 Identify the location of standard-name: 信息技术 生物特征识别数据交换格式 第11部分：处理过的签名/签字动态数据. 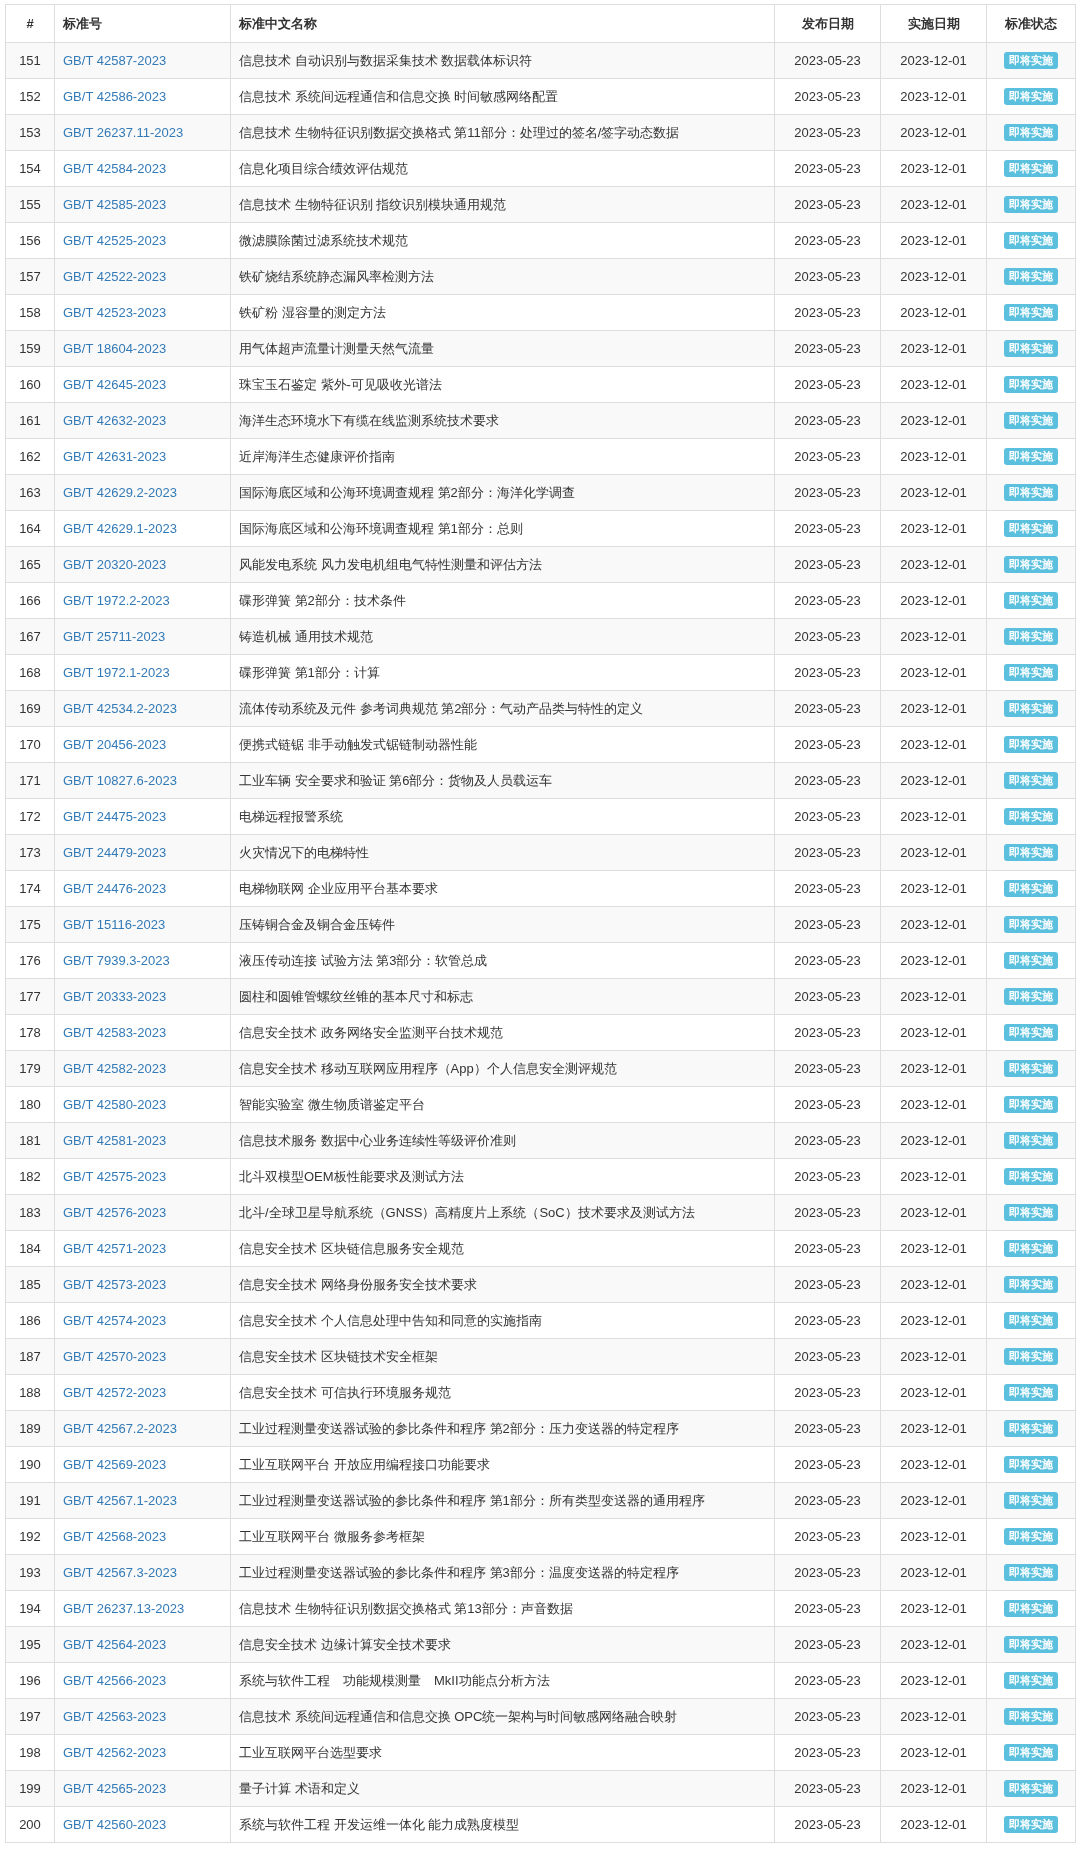
(502, 132).